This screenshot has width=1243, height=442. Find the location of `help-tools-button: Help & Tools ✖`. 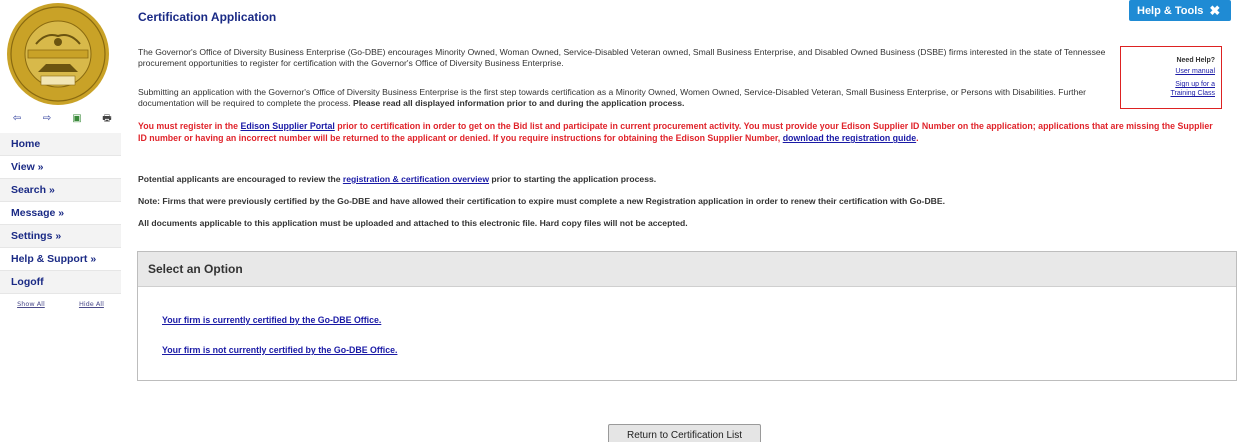

help-tools-button: Help & Tools ✖ is located at coordinates (1180, 10).